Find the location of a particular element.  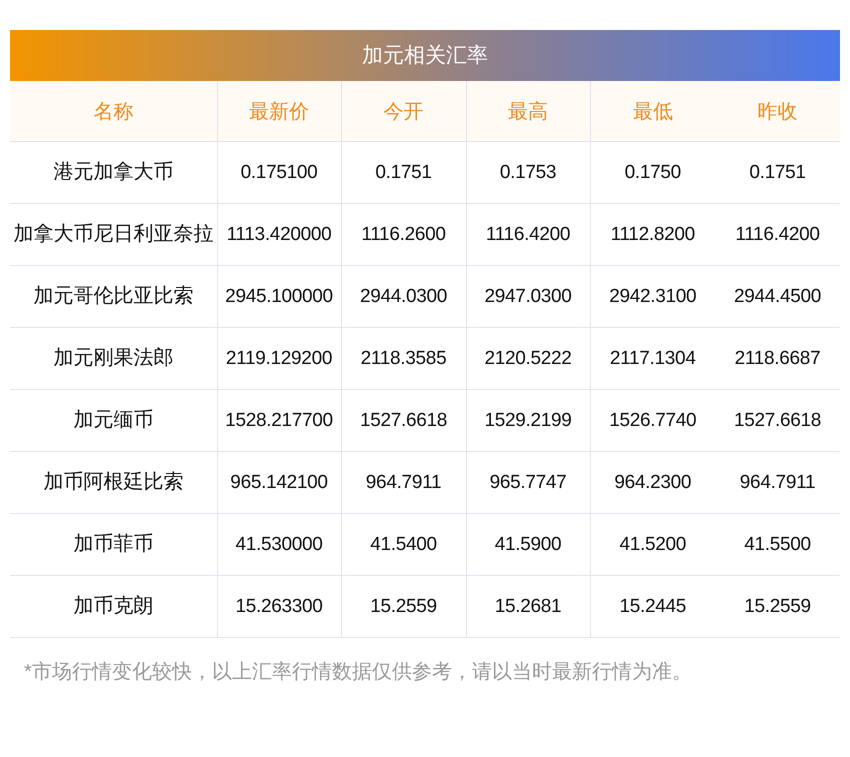

column-header: 今开 is located at coordinates (403, 111).